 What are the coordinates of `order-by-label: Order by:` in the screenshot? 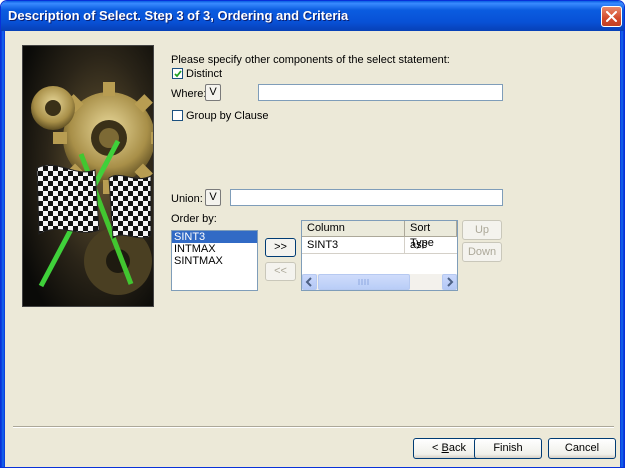 It's located at (194, 219).